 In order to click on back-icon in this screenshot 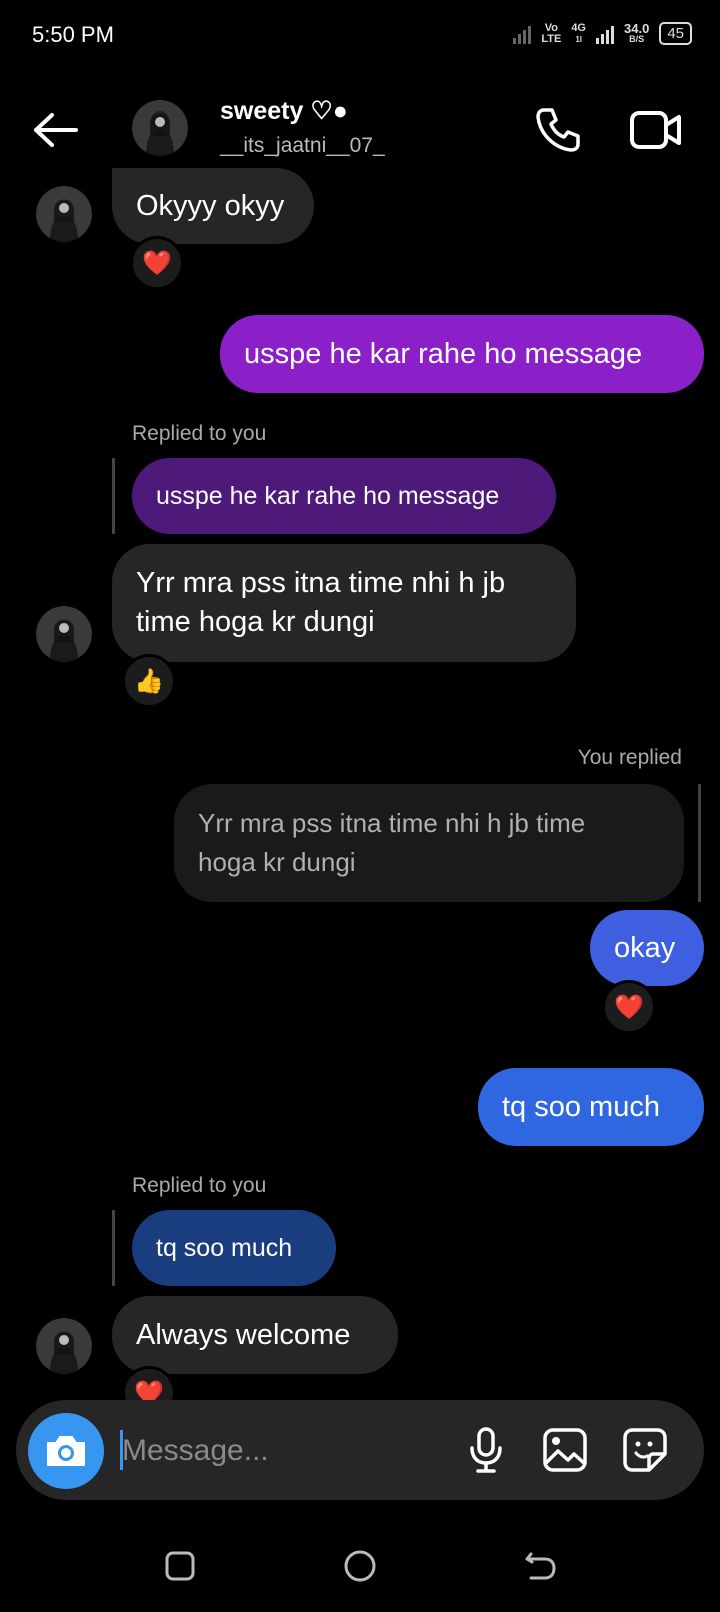, I will do `click(540, 1566)`.